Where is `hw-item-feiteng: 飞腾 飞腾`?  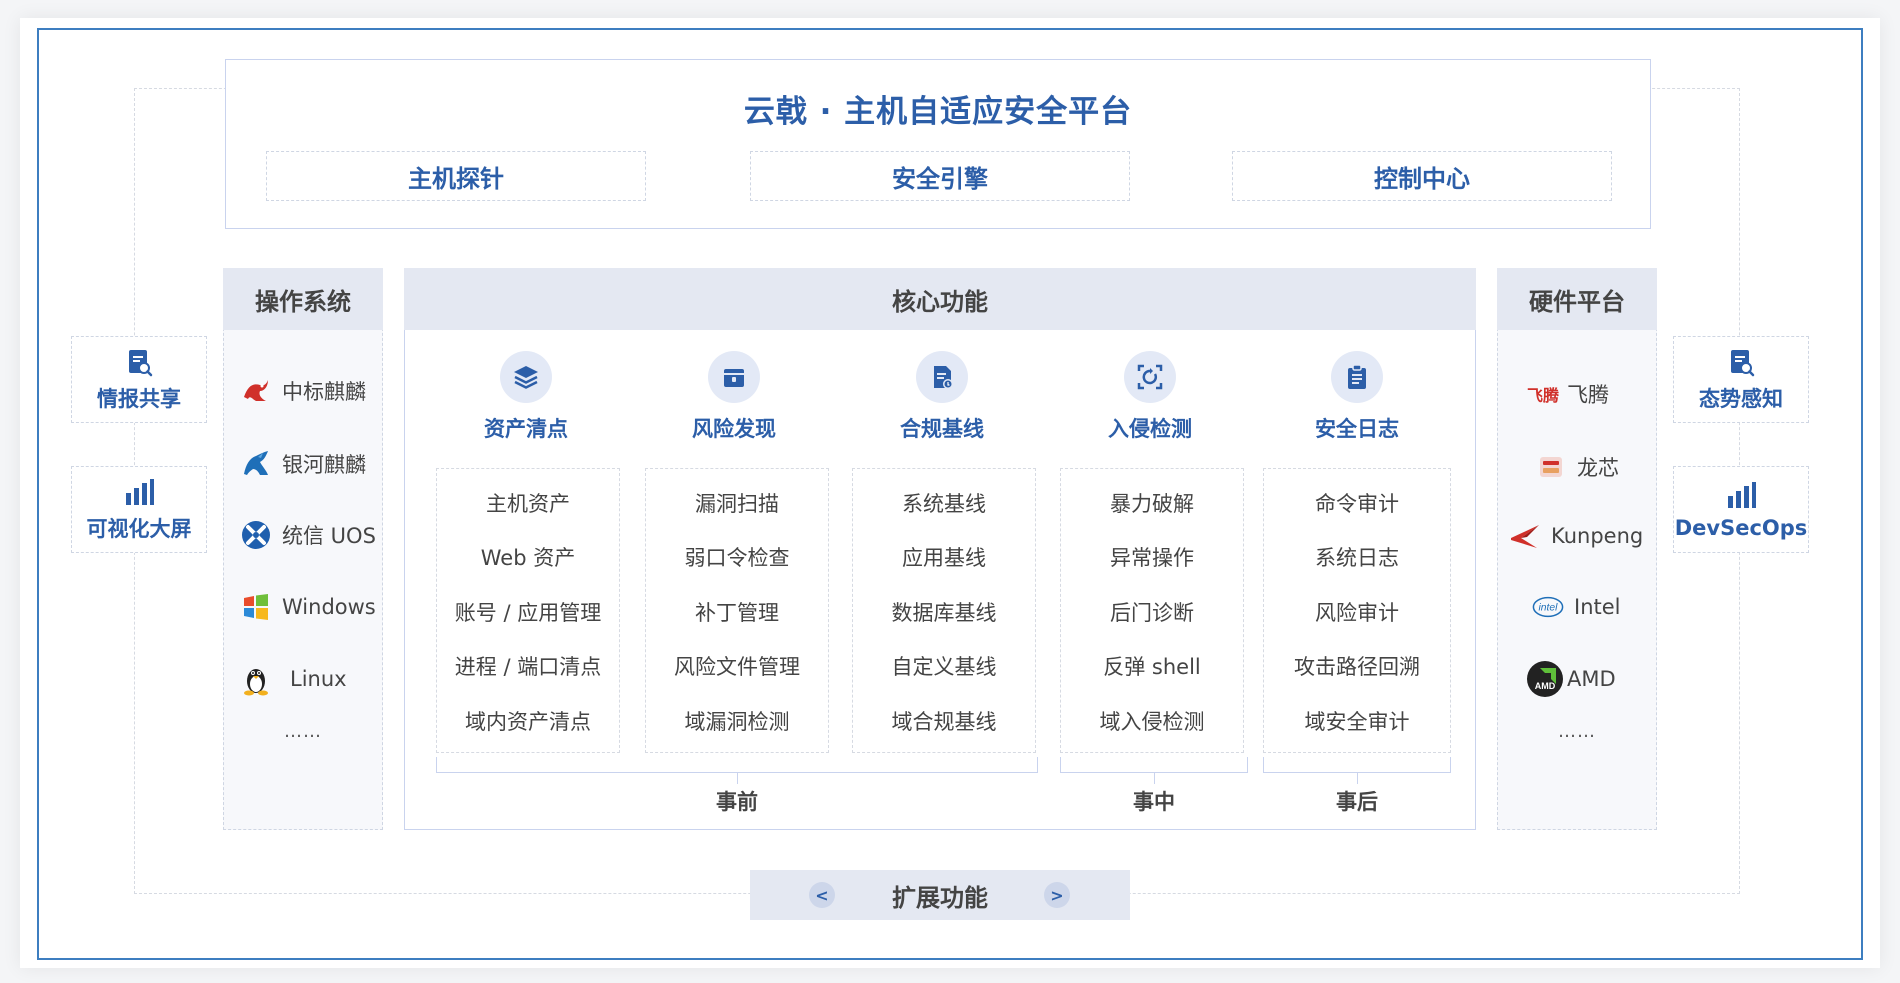 hw-item-feiteng: 飞腾 飞腾 is located at coordinates (1568, 394).